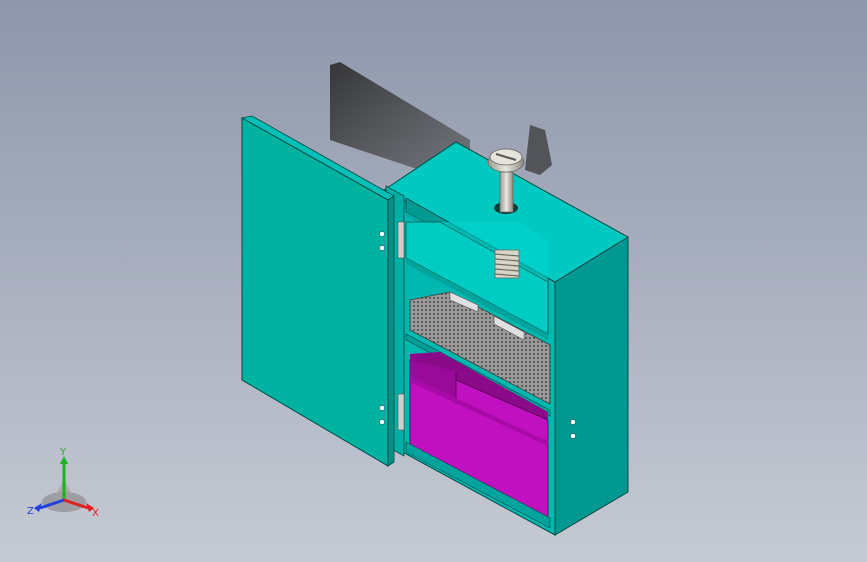 The image size is (867, 562). What do you see at coordinates (573, 436) in the screenshot?
I see `side-hole-lower` at bounding box center [573, 436].